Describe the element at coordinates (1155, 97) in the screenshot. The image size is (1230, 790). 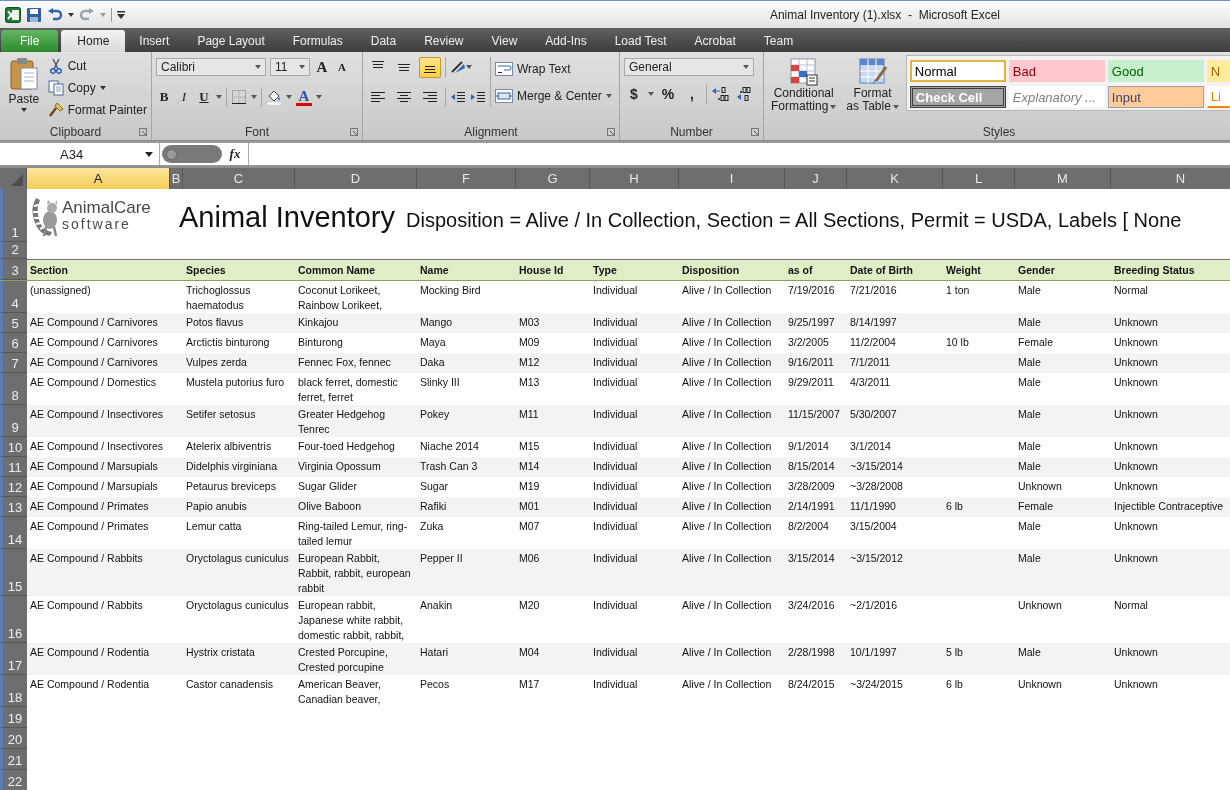
I see `cell-style-option: Input` at that location.